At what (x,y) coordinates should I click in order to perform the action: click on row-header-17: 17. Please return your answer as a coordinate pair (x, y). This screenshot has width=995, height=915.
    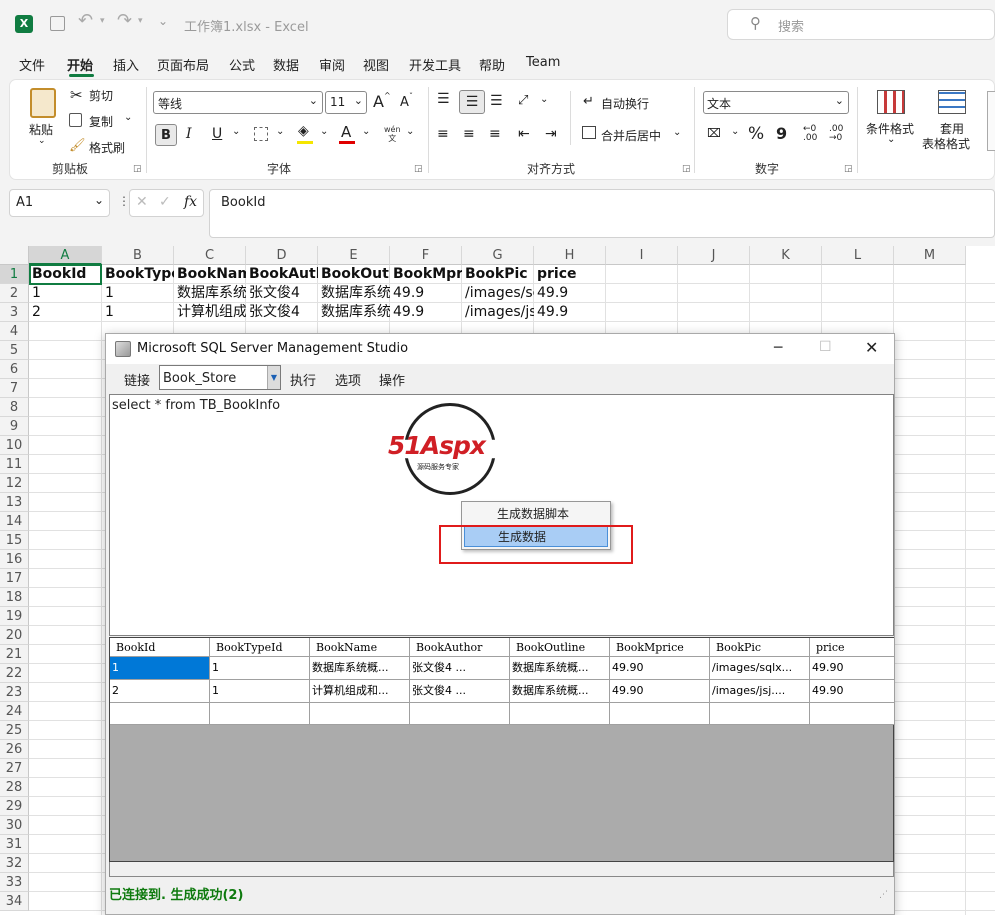
    Looking at the image, I should click on (14, 578).